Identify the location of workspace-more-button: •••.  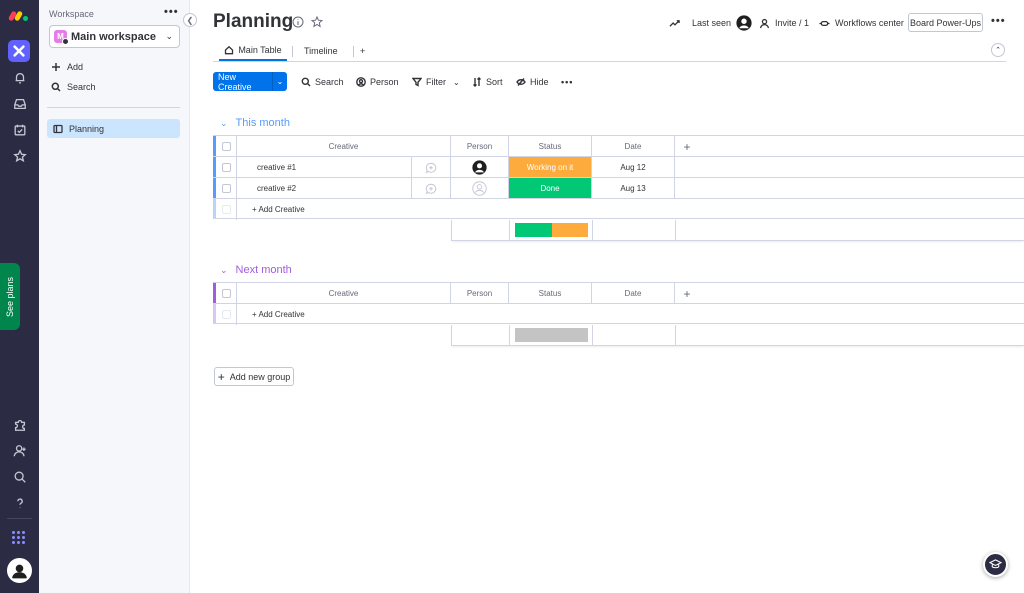
(171, 12).